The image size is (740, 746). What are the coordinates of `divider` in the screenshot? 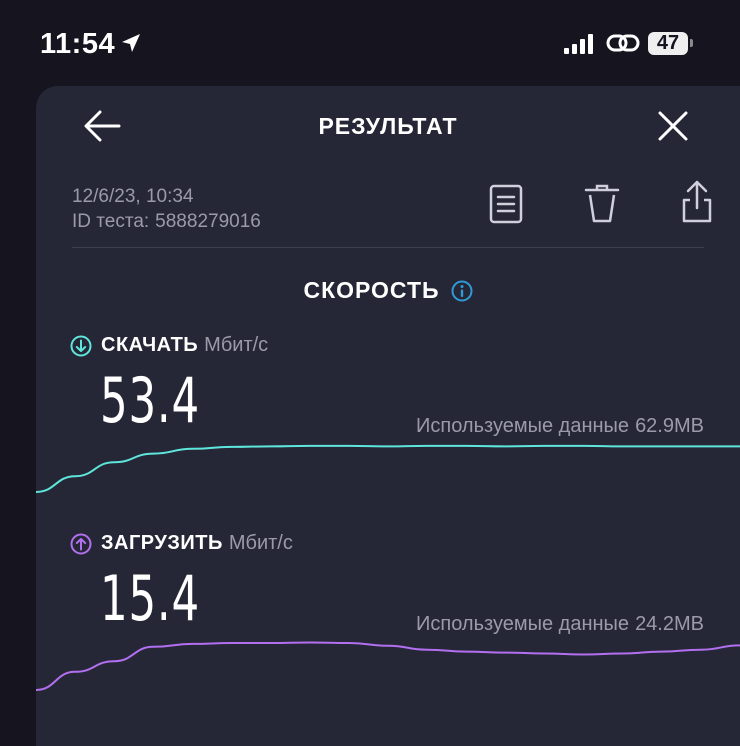 It's located at (388, 247).